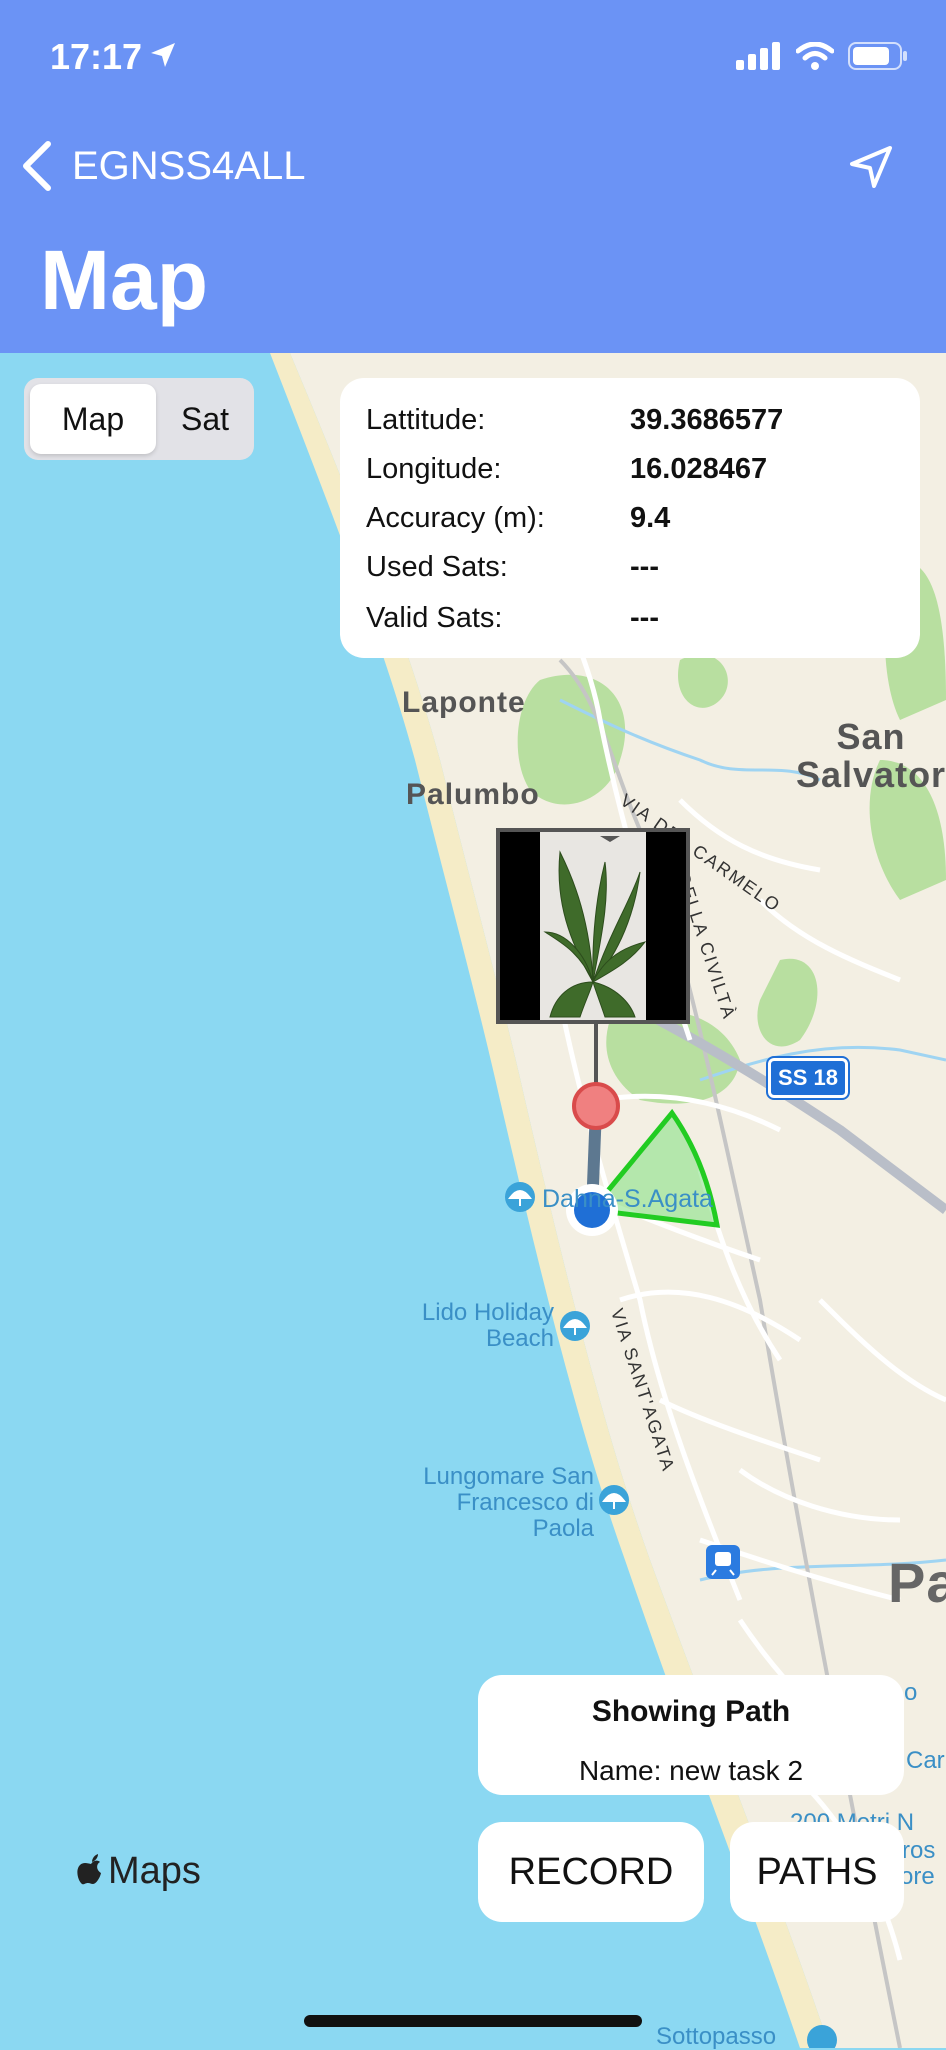 This screenshot has width=946, height=2050. I want to click on latitude-value: 39.3686577, so click(707, 420).